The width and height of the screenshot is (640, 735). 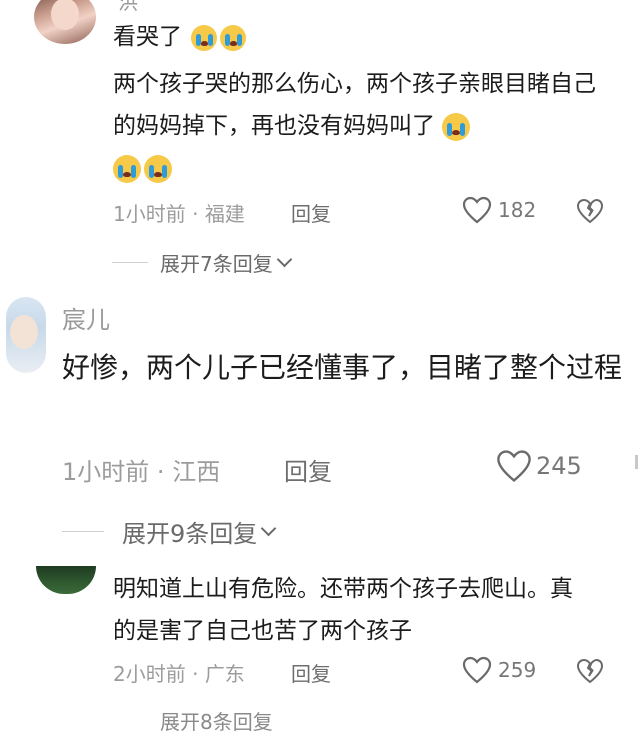 What do you see at coordinates (196, 472) in the screenshot?
I see `location: 江西` at bounding box center [196, 472].